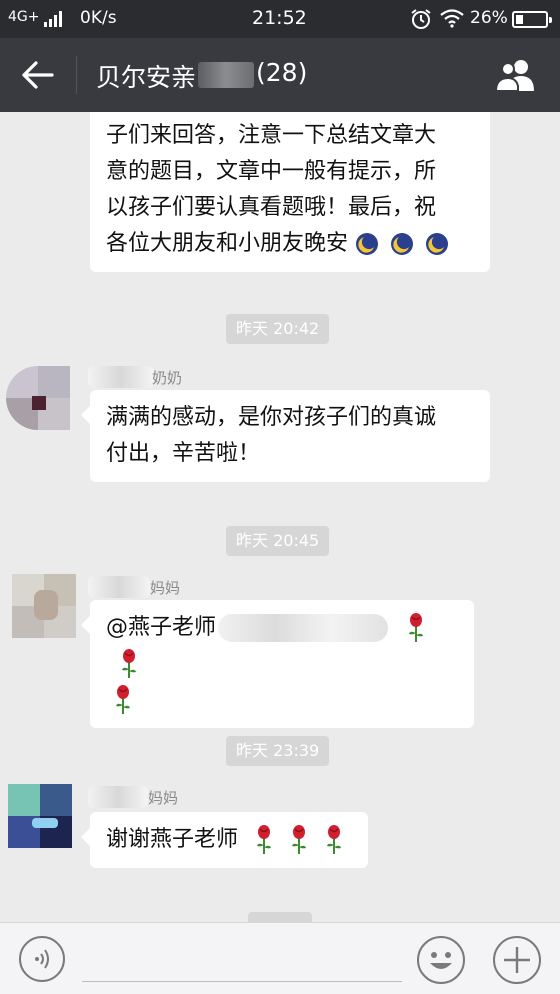  What do you see at coordinates (172, 839) in the screenshot?
I see `message-text: 谢谢燕子老师` at bounding box center [172, 839].